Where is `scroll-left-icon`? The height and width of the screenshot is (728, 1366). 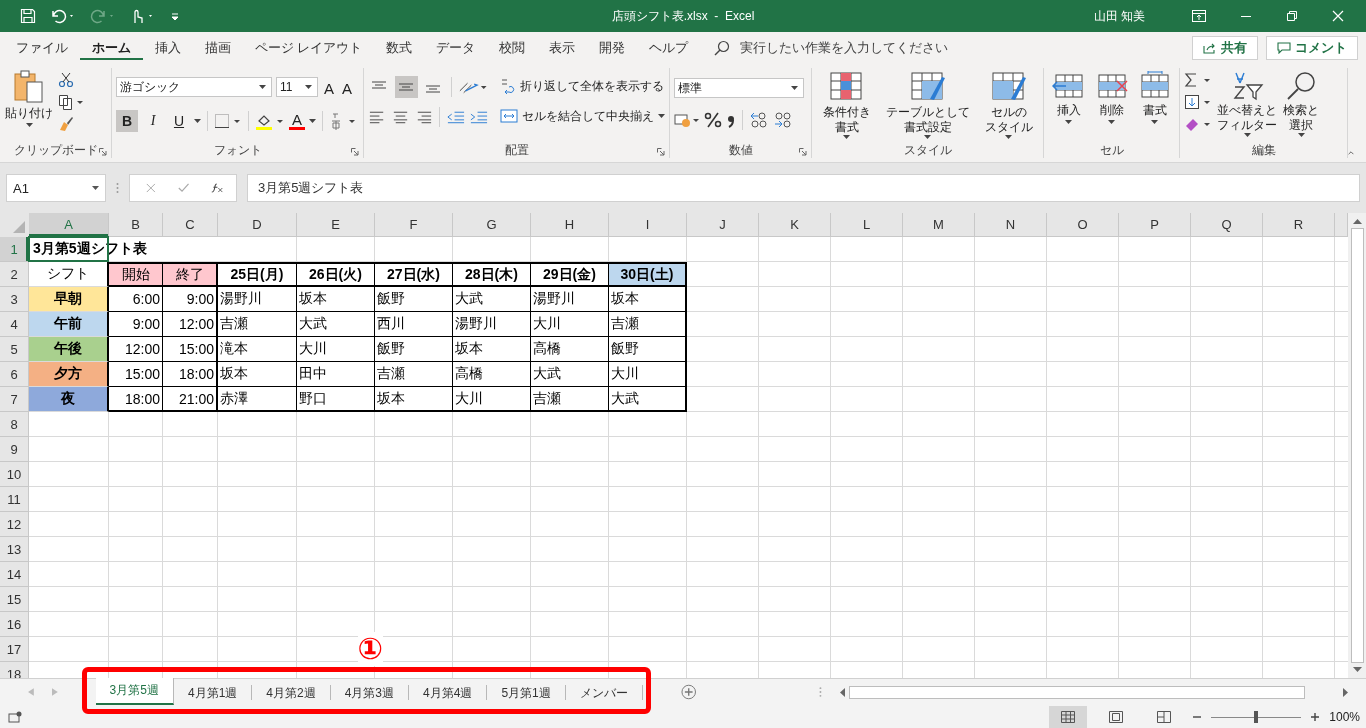 scroll-left-icon is located at coordinates (843, 692).